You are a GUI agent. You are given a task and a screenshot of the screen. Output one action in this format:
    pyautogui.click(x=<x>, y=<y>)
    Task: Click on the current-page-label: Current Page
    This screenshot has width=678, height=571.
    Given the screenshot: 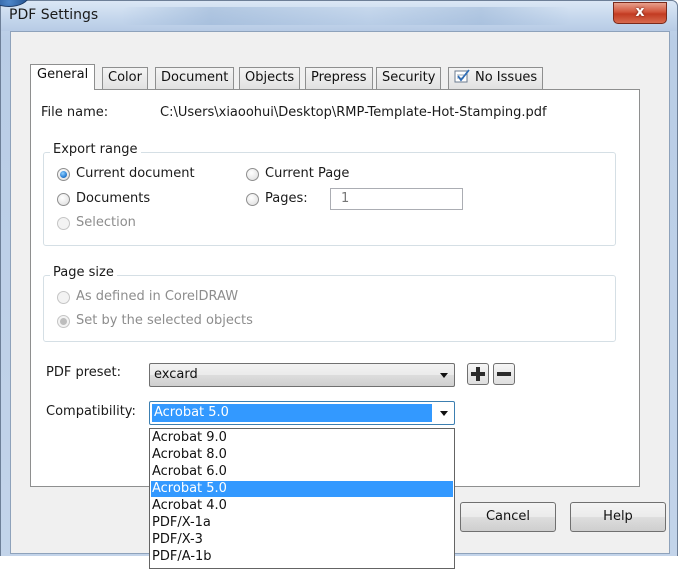 What is the action you would take?
    pyautogui.click(x=307, y=173)
    